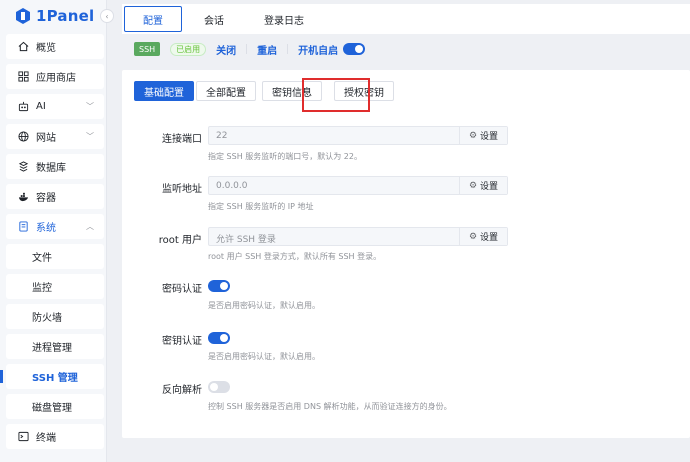 The height and width of the screenshot is (462, 690). What do you see at coordinates (23, 136) in the screenshot?
I see `globe-icon` at bounding box center [23, 136].